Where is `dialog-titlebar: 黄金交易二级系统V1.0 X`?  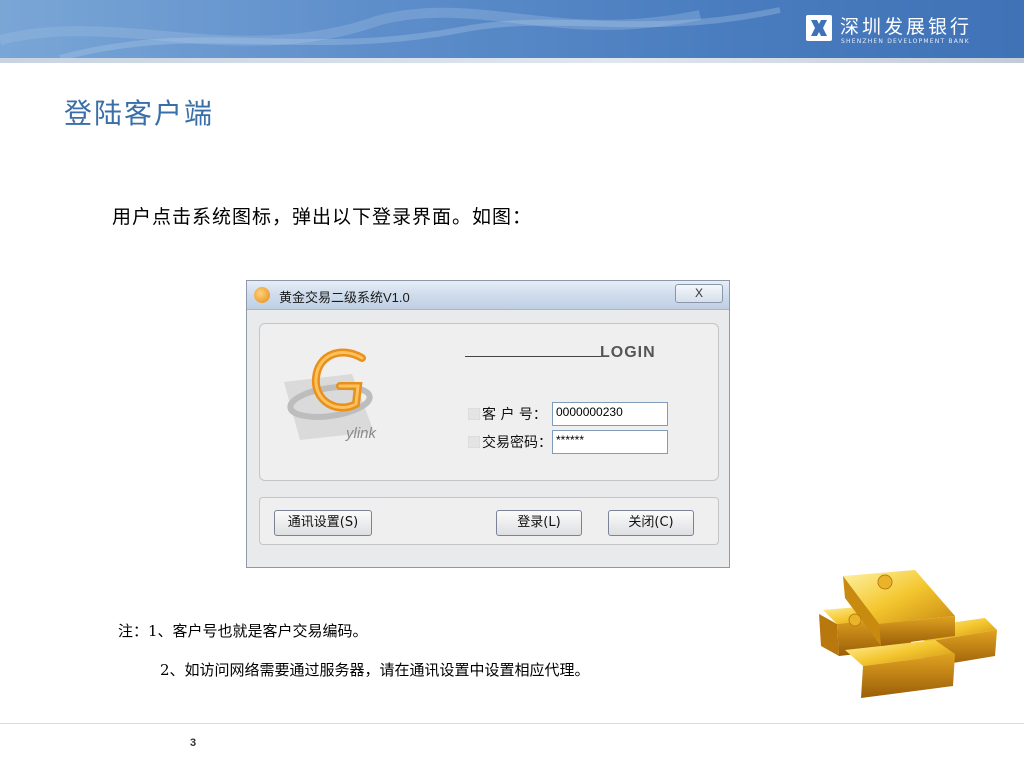 dialog-titlebar: 黄金交易二级系统V1.0 X is located at coordinates (488, 295).